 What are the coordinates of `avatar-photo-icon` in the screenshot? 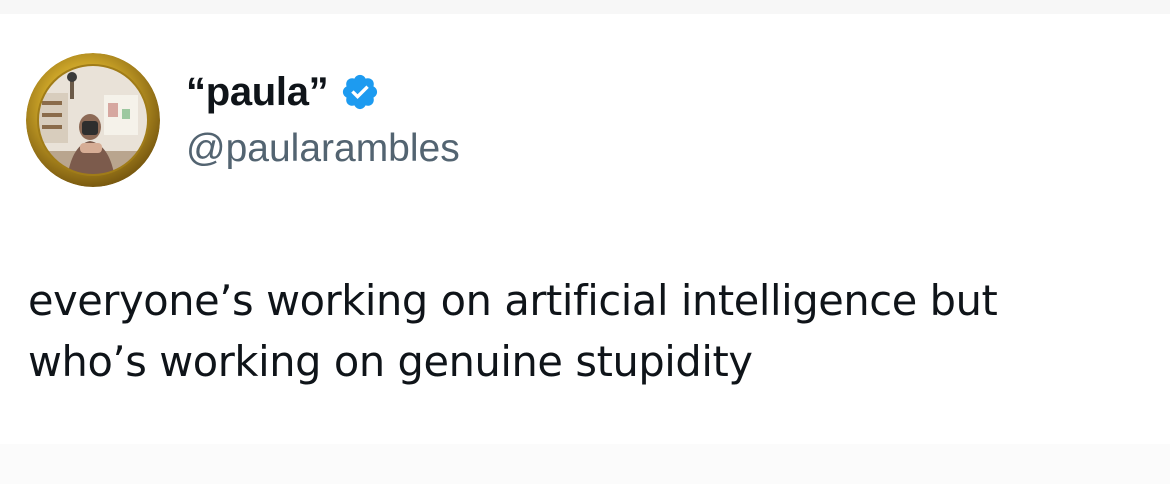 It's located at (93, 120).